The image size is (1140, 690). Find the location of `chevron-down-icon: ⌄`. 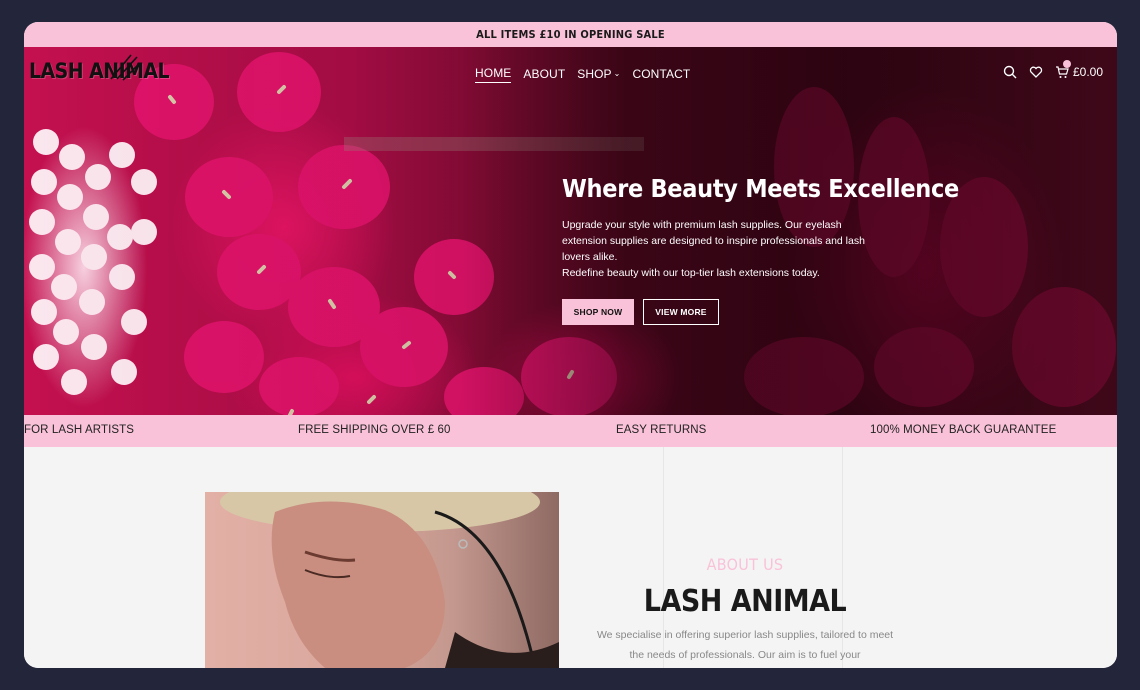

chevron-down-icon: ⌄ is located at coordinates (617, 73).